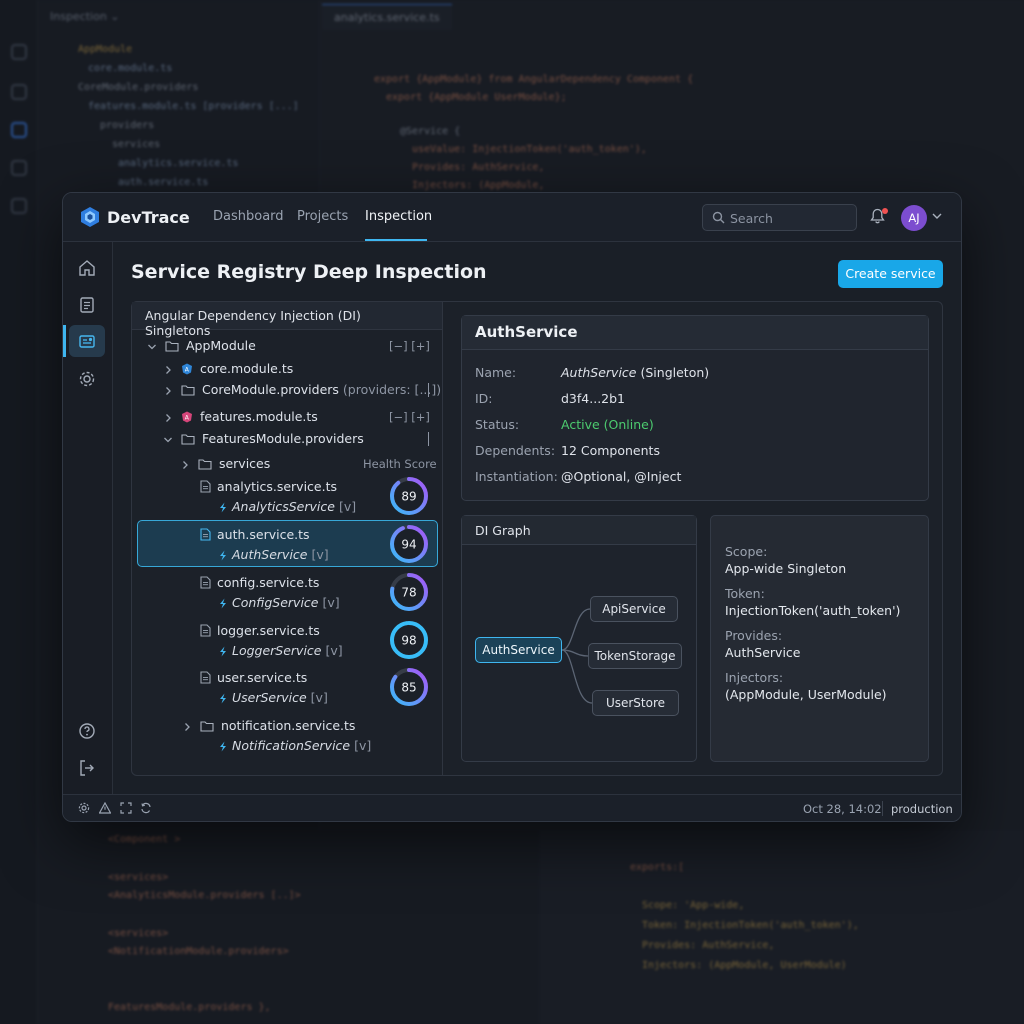 Image resolution: width=1024 pixels, height=1024 pixels. I want to click on inspection-icon, so click(87, 341).